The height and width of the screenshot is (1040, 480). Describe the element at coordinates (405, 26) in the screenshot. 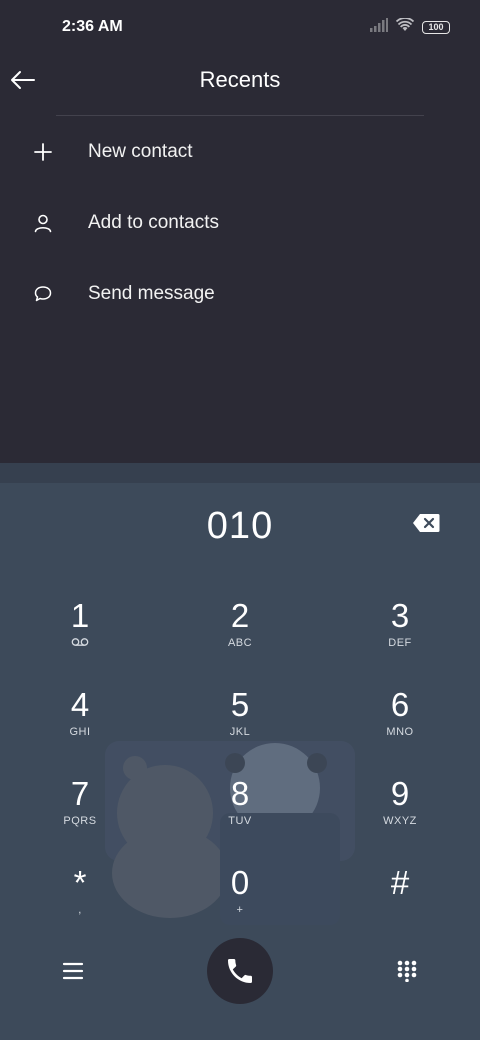

I see `wifi-icon` at that location.